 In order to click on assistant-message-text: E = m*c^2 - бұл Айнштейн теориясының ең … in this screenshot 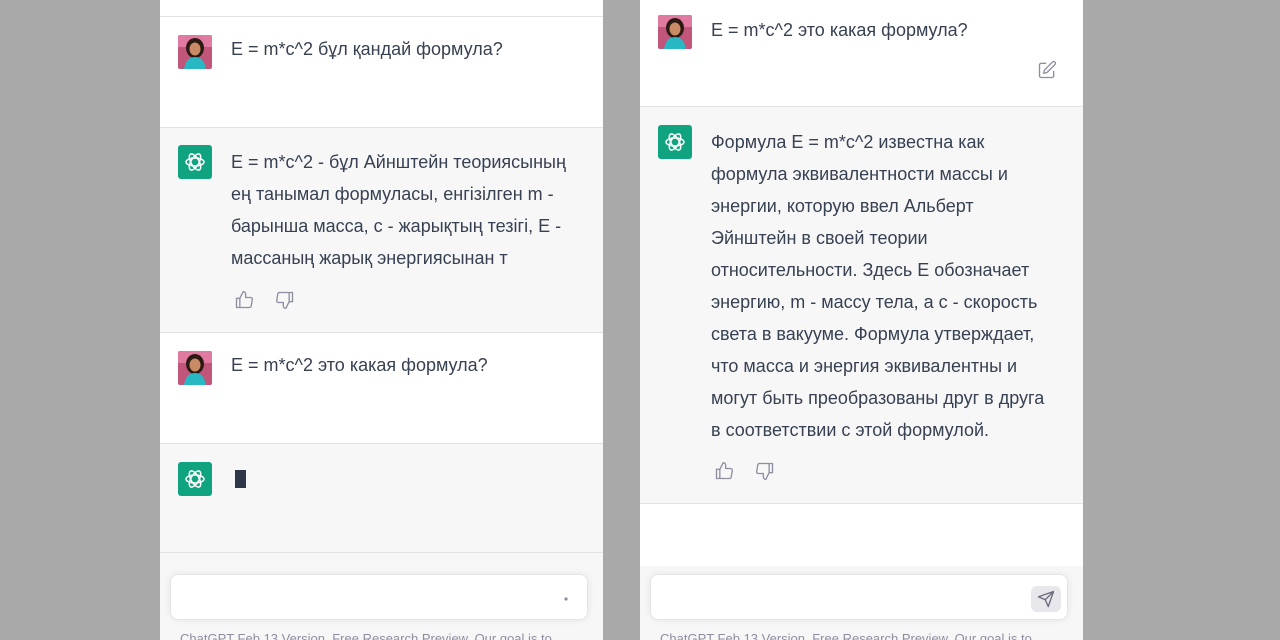, I will do `click(408, 210)`.